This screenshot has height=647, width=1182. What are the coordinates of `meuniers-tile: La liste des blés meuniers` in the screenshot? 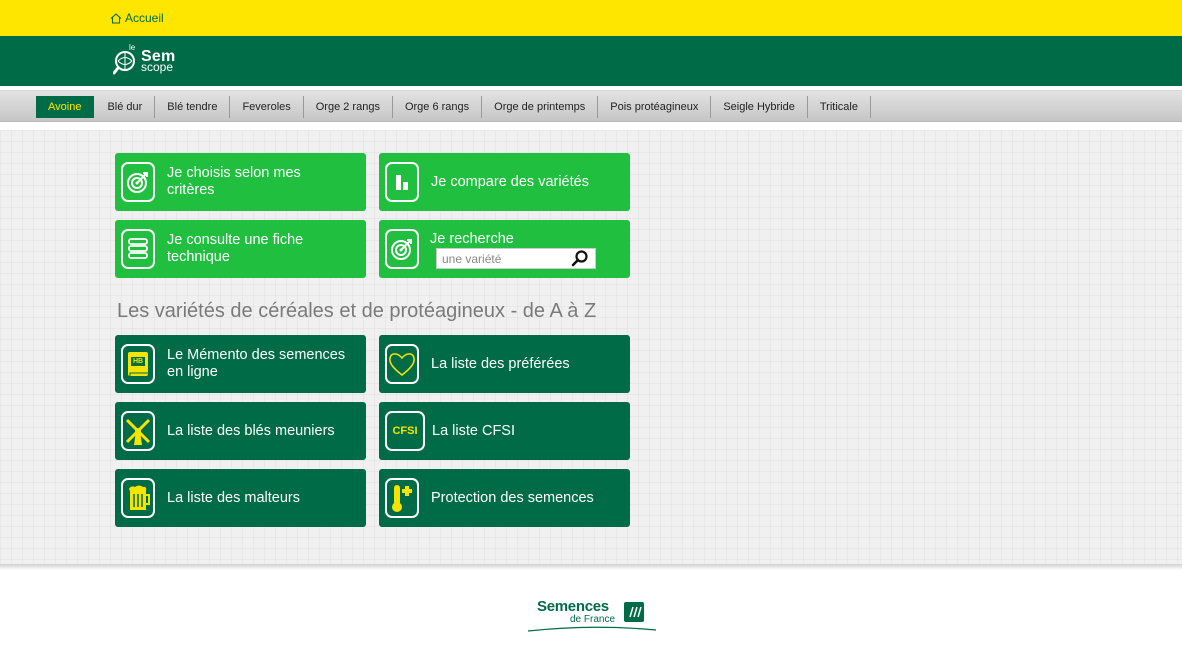 It's located at (240, 431).